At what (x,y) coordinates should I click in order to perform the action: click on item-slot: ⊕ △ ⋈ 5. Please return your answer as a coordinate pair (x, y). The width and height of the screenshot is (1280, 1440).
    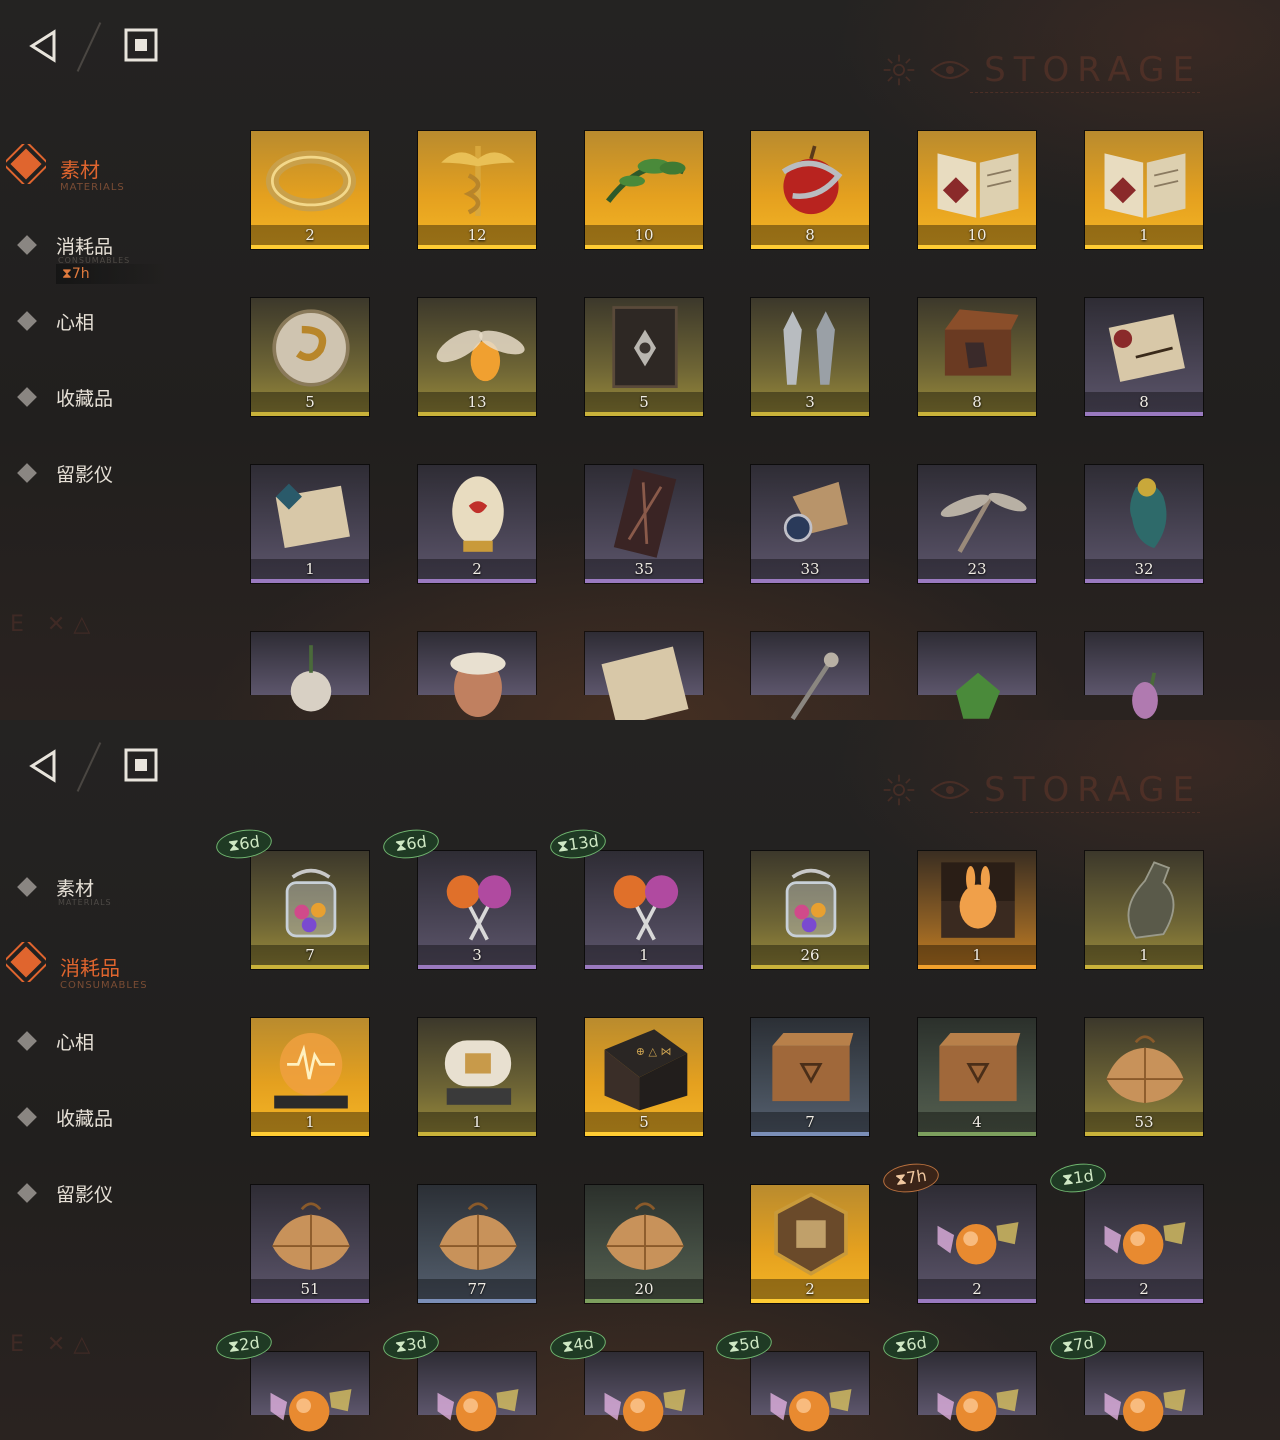
    Looking at the image, I should click on (644, 1077).